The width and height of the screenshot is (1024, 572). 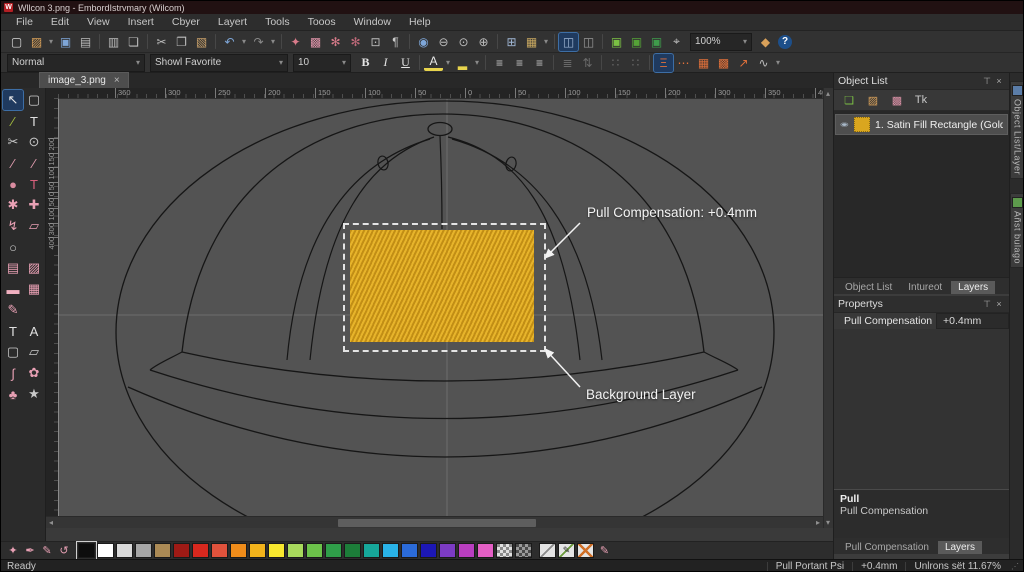 I want to click on menu-item: Layert, so click(x=232, y=22).